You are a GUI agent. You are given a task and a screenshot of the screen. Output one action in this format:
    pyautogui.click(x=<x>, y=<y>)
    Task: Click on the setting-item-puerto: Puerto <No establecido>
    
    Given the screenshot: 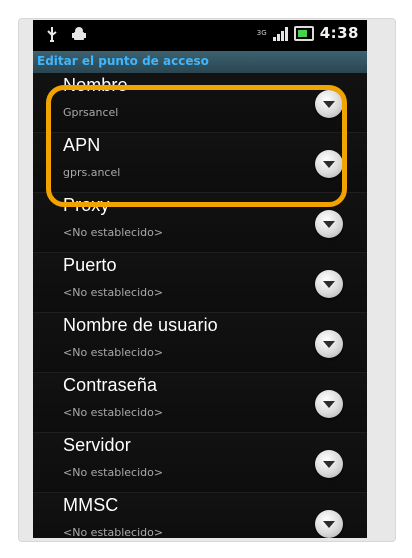 What is the action you would take?
    pyautogui.click(x=200, y=283)
    